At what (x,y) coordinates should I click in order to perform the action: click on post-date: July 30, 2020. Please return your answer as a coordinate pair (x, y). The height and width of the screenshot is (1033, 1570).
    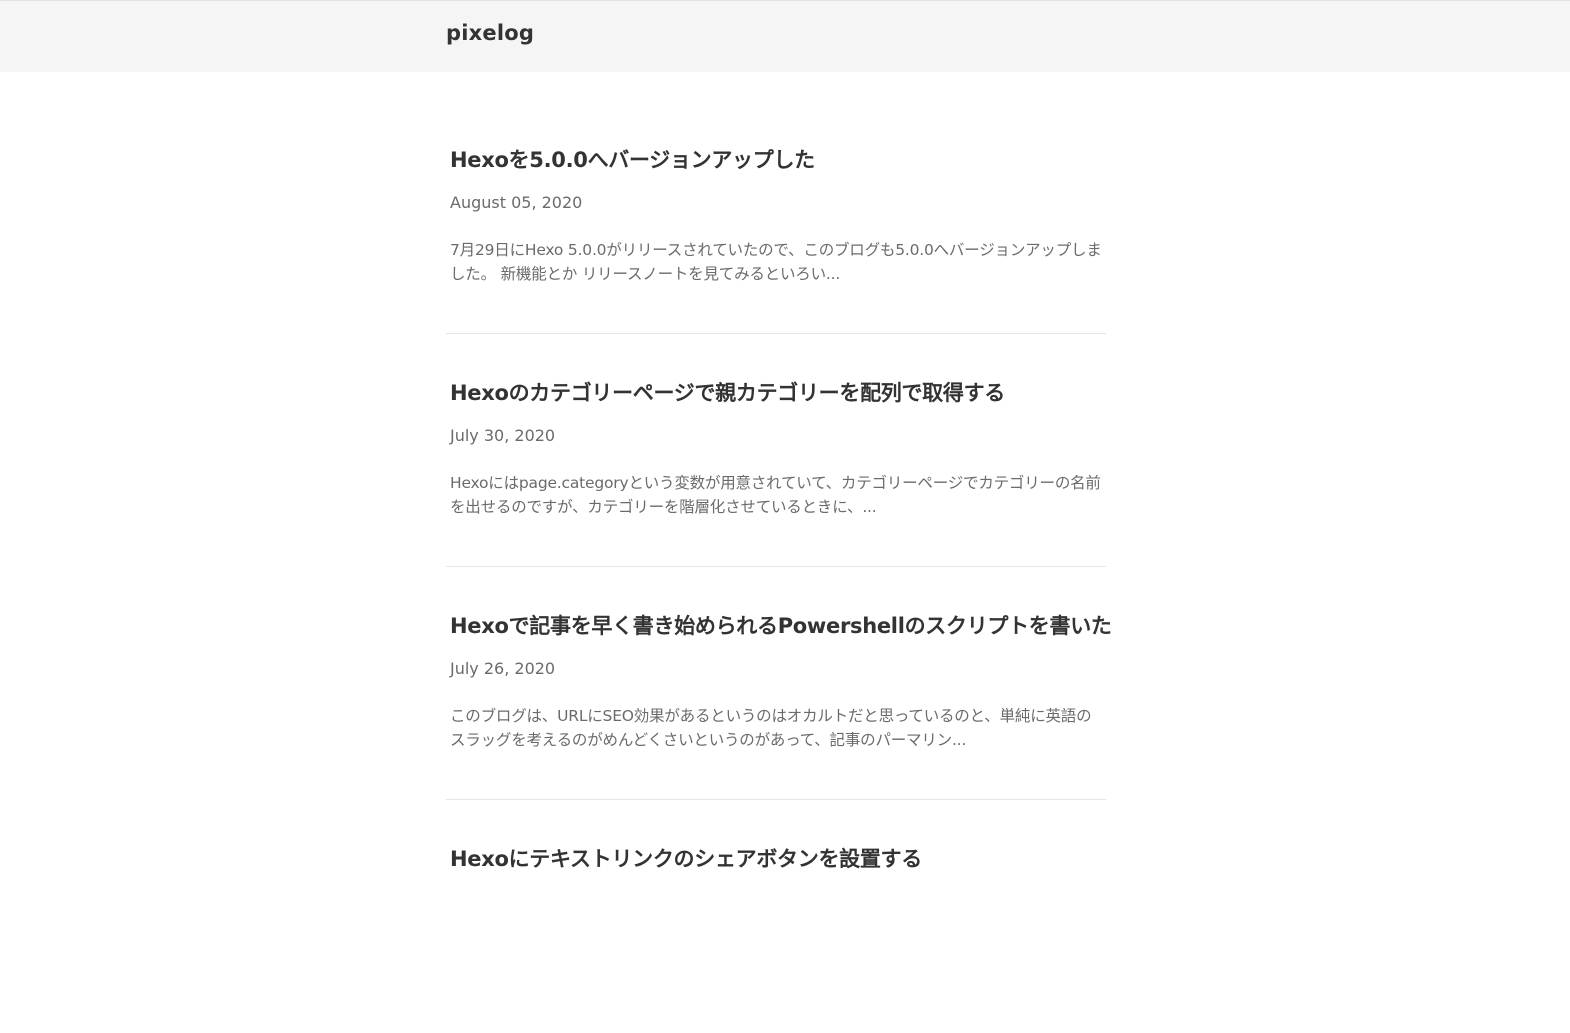
    Looking at the image, I should click on (503, 435).